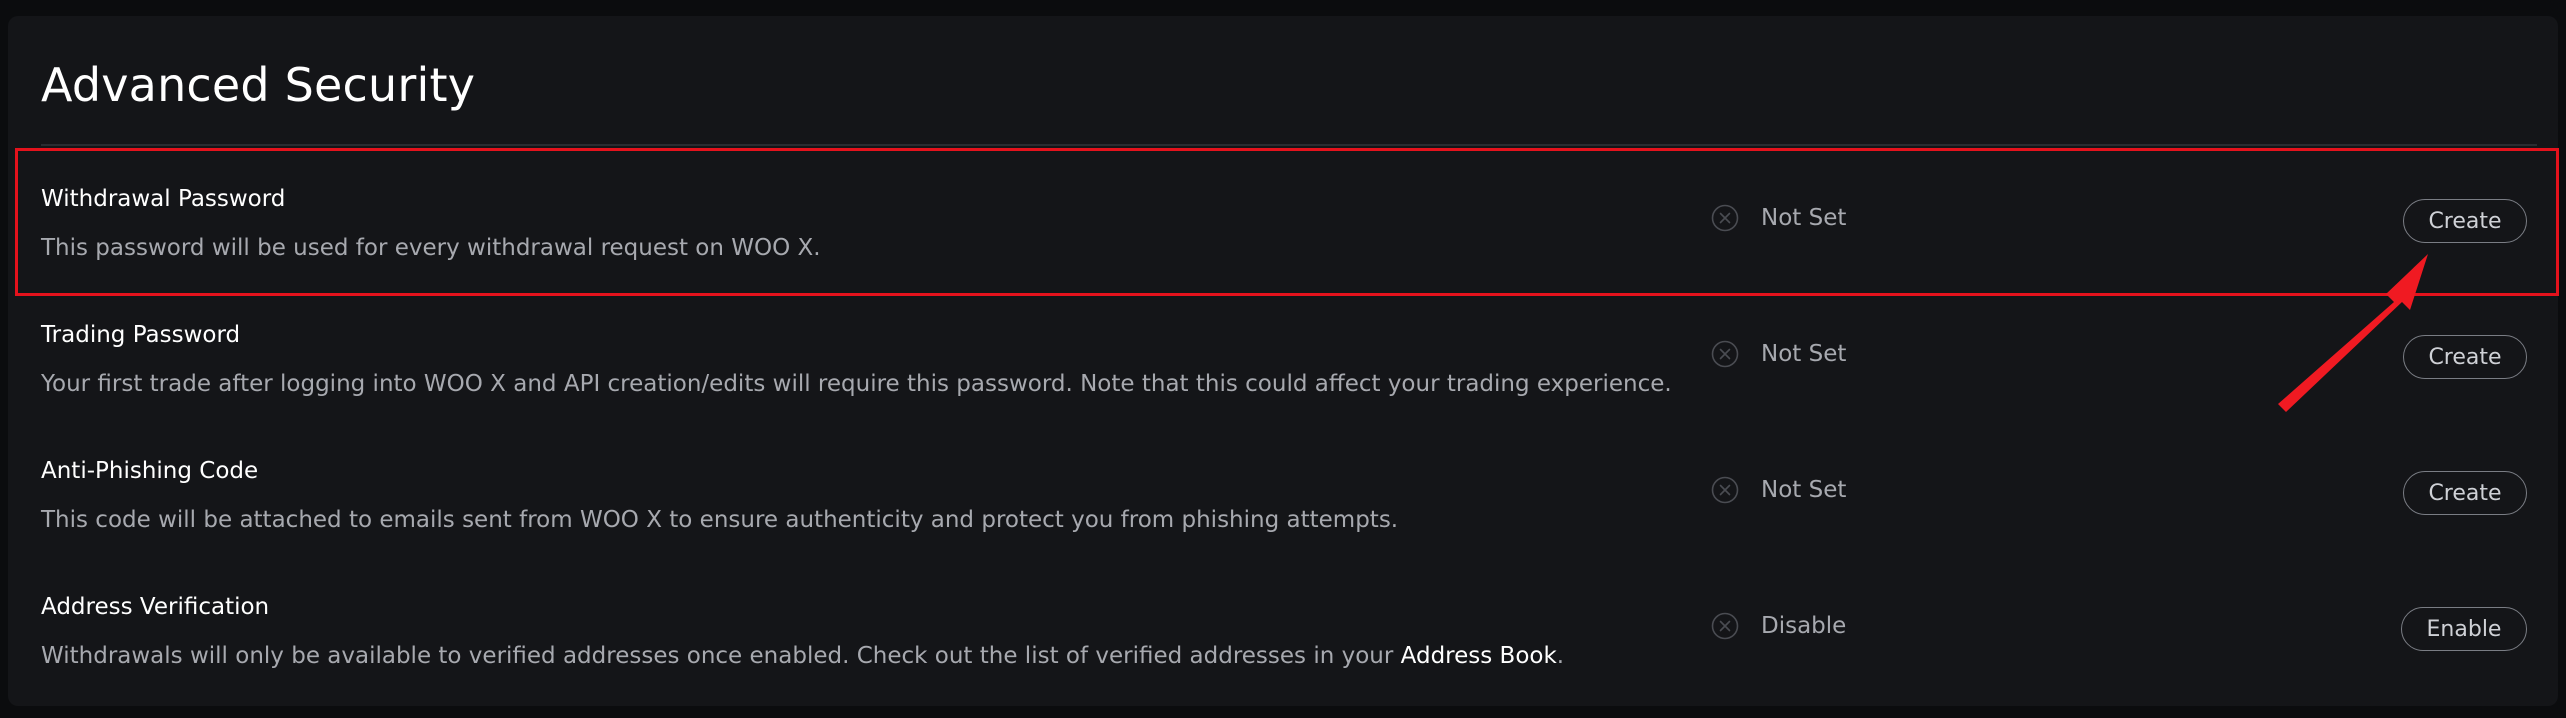 Image resolution: width=2566 pixels, height=718 pixels. What do you see at coordinates (258, 85) in the screenshot?
I see `section-title: Advanced Security` at bounding box center [258, 85].